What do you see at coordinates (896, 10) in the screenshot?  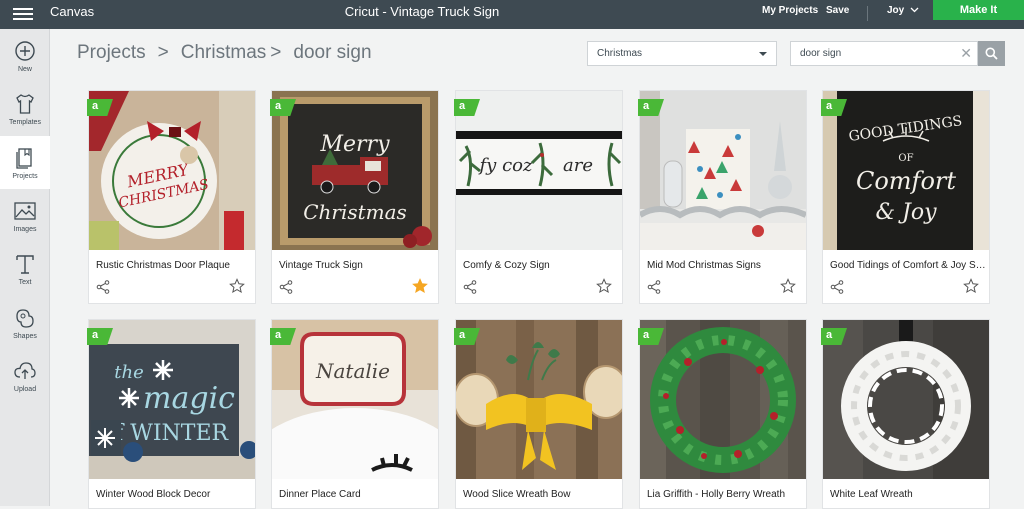 I see `user-name: Joy` at bounding box center [896, 10].